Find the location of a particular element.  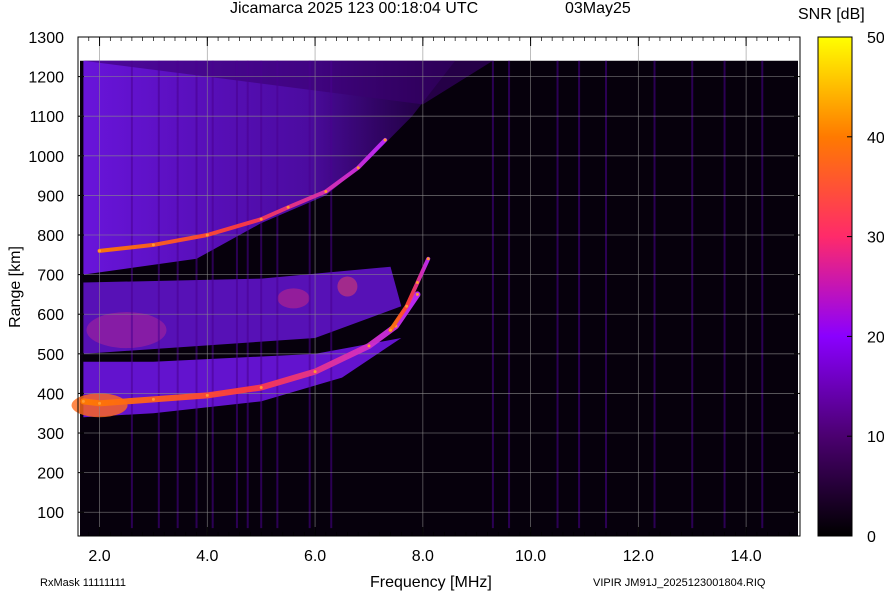

colorbar-gradient is located at coordinates (835, 286).